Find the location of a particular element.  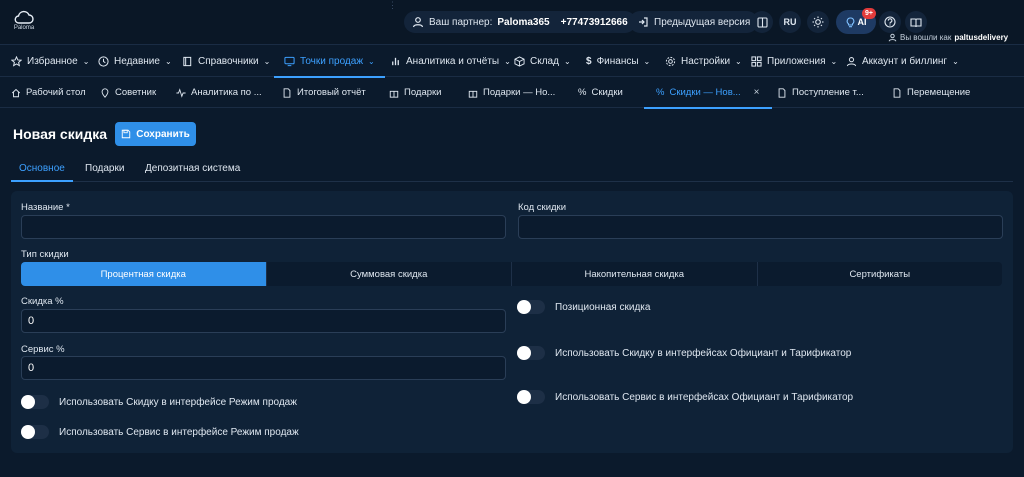

menu-label: Избранное is located at coordinates (52, 61).